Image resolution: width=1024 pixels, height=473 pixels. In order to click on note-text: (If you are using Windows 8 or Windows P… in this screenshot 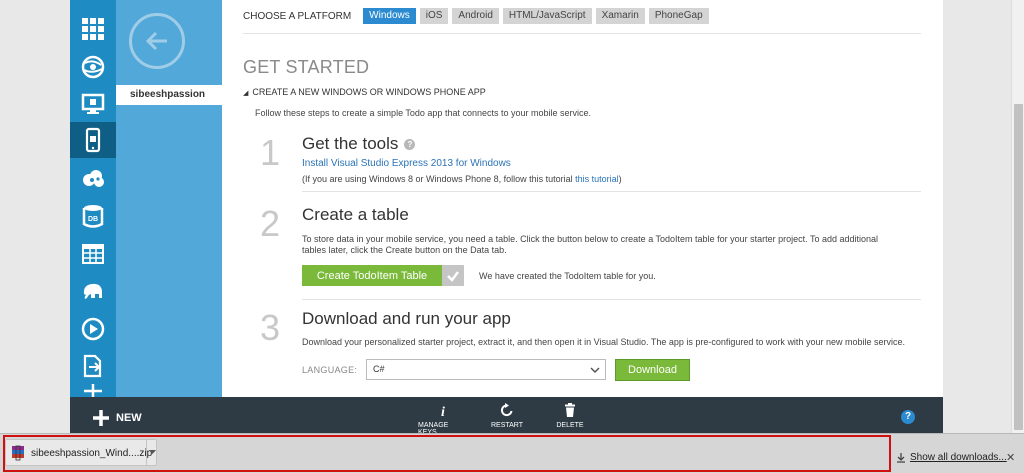, I will do `click(439, 179)`.